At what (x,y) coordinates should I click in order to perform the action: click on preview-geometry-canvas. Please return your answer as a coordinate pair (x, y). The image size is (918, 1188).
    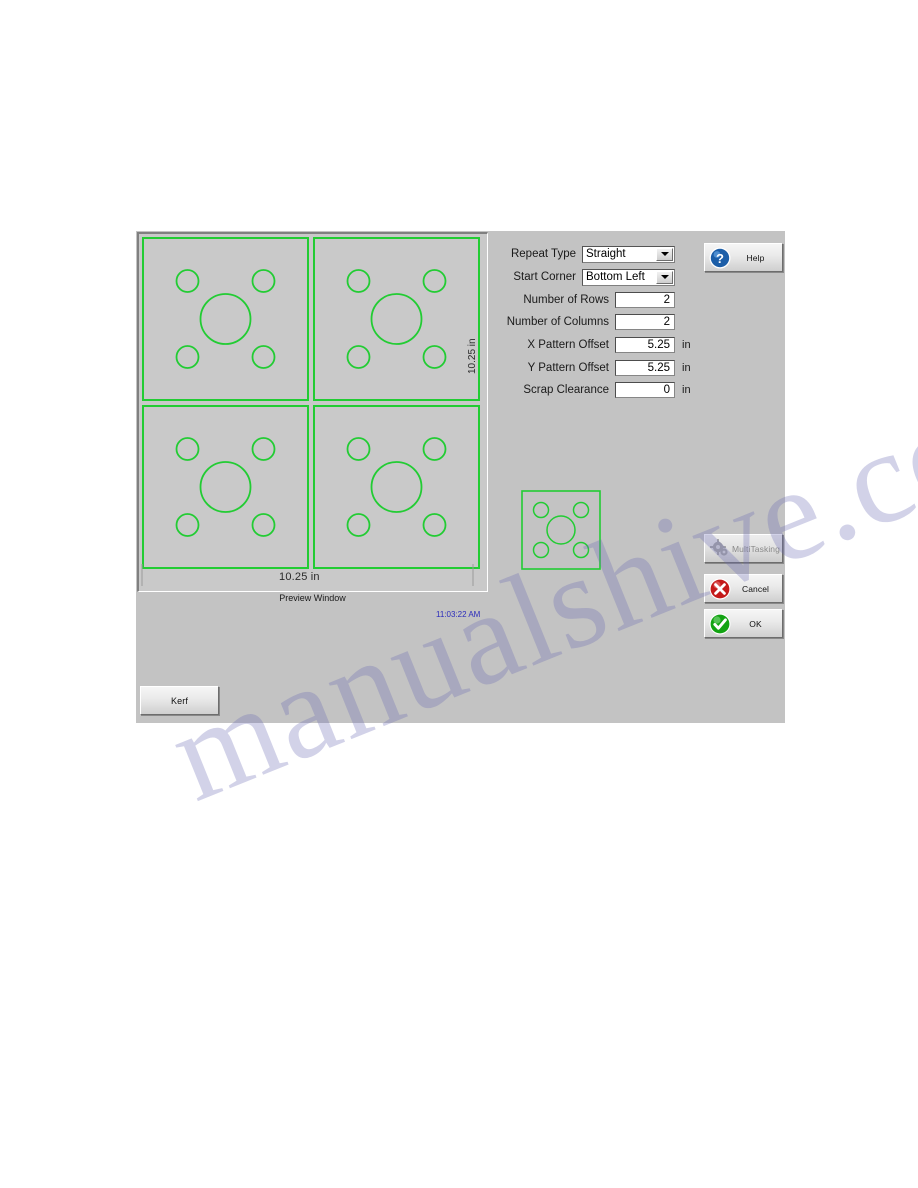
    Looking at the image, I should click on (310, 411).